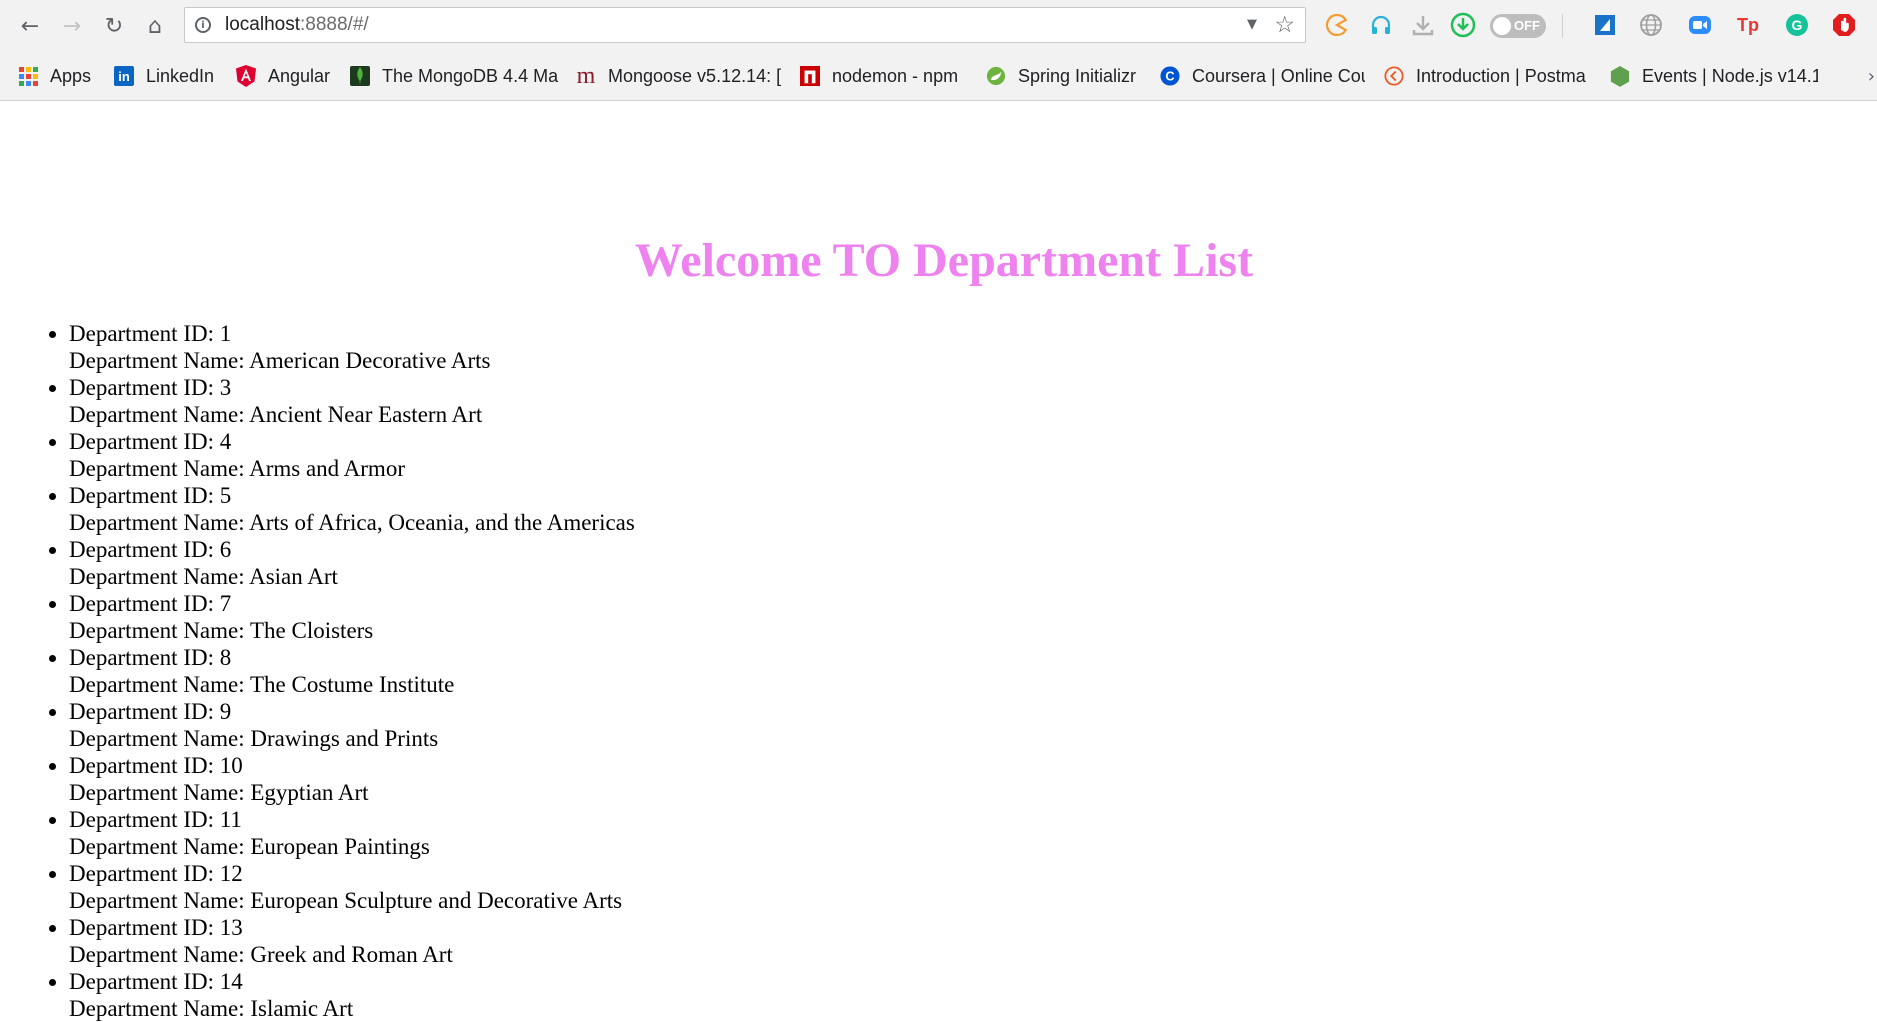 Image resolution: width=1877 pixels, height=1022 pixels. What do you see at coordinates (352, 495) in the screenshot?
I see `department-id-line: Department ID: 5` at bounding box center [352, 495].